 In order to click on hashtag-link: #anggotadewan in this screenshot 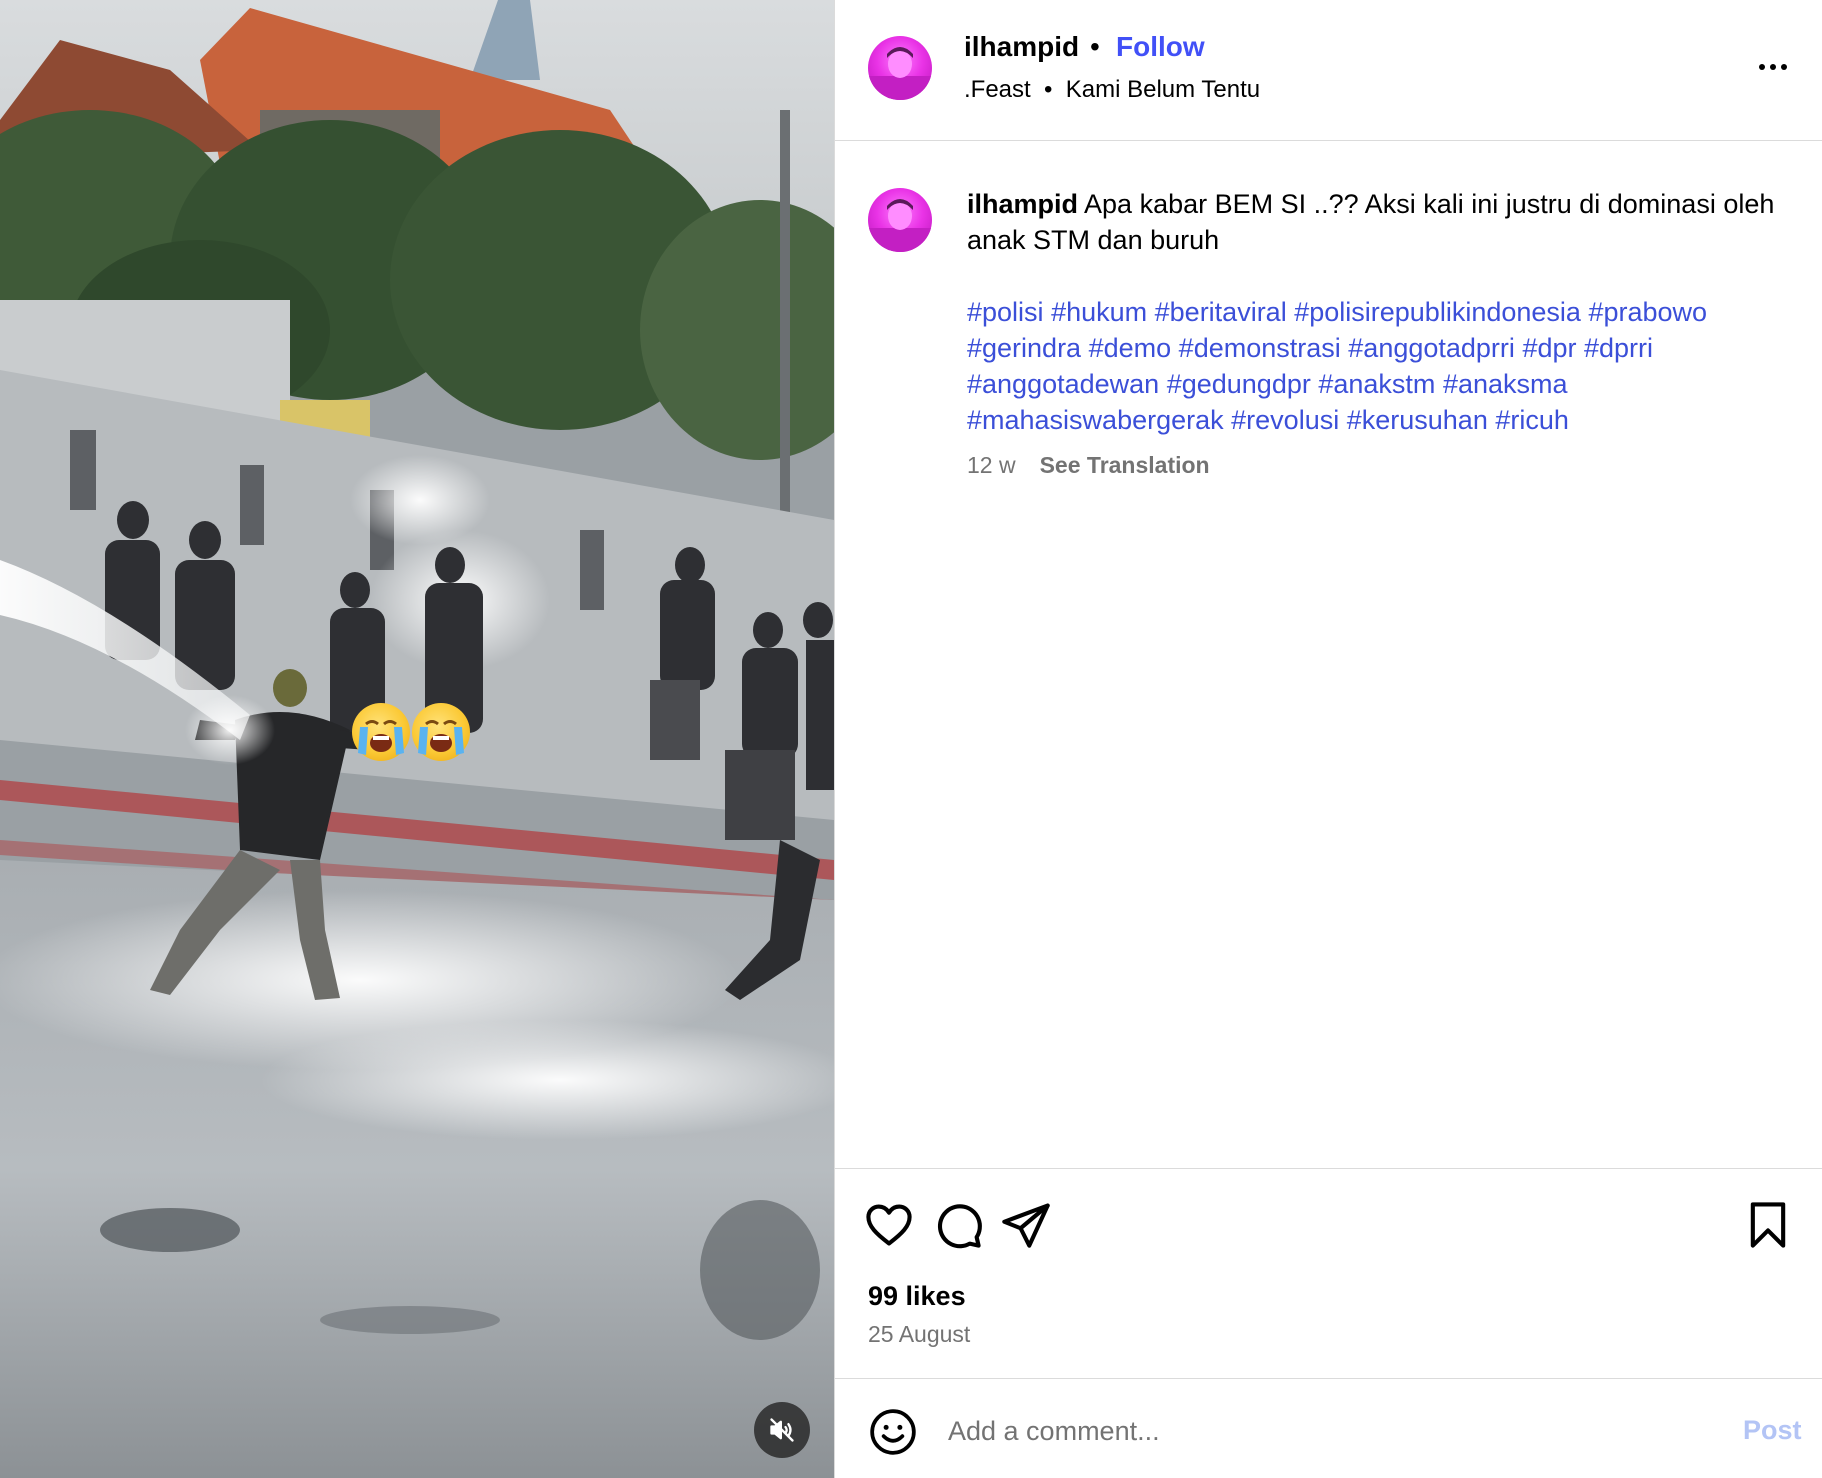, I will do `click(1063, 384)`.